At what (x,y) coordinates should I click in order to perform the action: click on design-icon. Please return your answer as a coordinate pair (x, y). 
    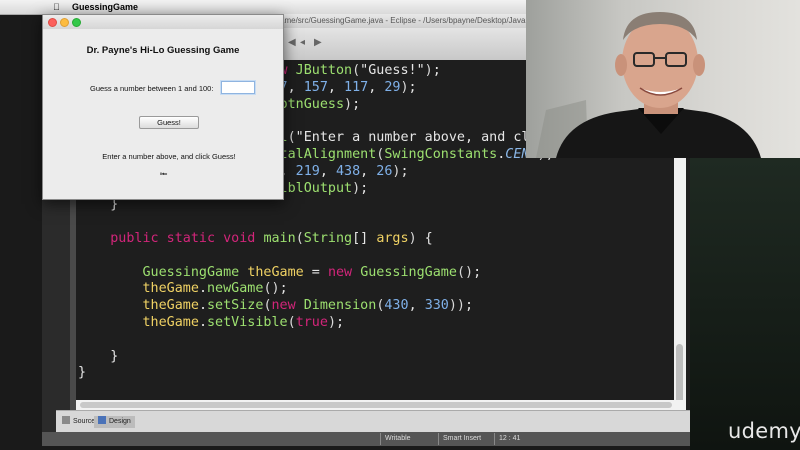
    Looking at the image, I should click on (102, 420).